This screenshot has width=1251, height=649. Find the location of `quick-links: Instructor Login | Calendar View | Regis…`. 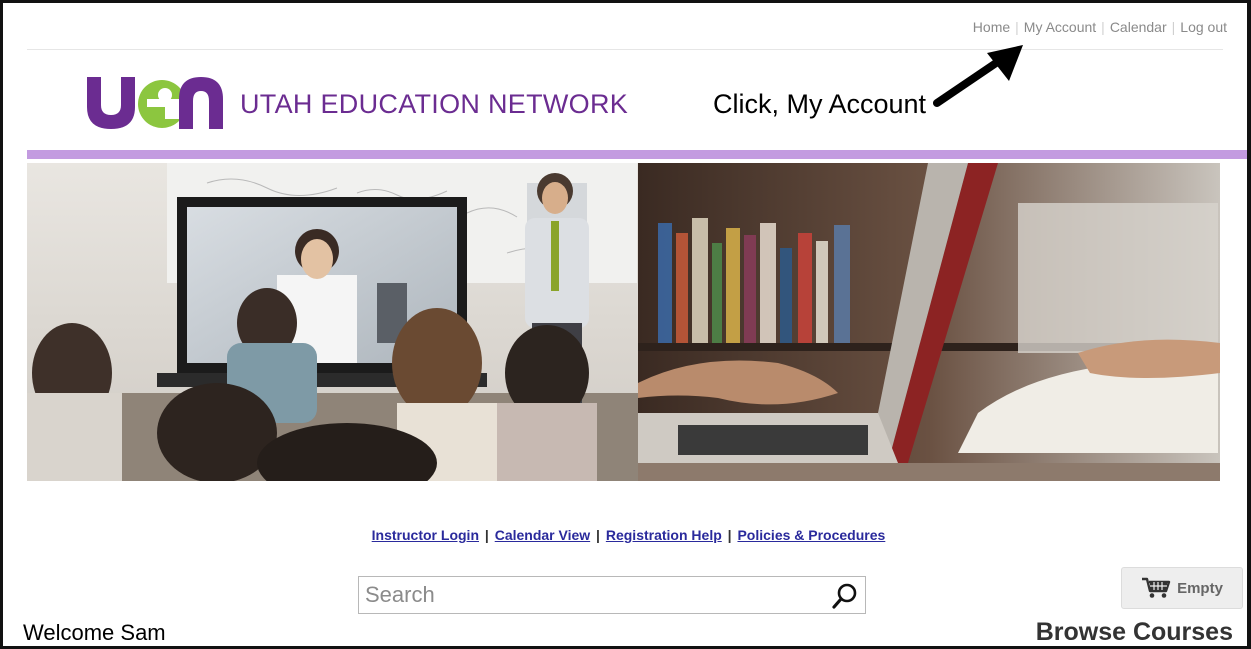

quick-links: Instructor Login | Calendar View | Regis… is located at coordinates (625, 535).